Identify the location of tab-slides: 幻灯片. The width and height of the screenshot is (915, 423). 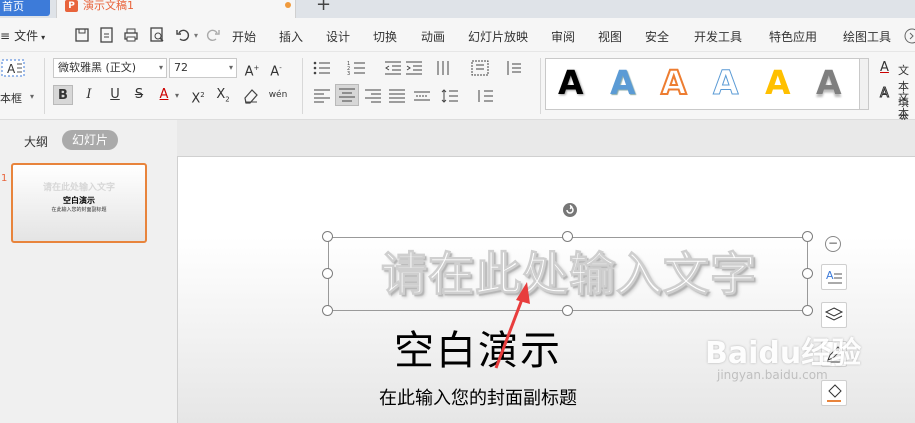
(90, 140).